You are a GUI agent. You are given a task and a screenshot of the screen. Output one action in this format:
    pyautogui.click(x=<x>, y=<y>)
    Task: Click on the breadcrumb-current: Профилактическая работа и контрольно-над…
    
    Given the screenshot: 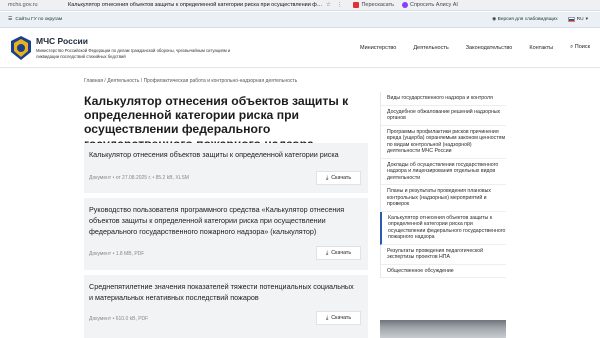 What is the action you would take?
    pyautogui.click(x=220, y=81)
    